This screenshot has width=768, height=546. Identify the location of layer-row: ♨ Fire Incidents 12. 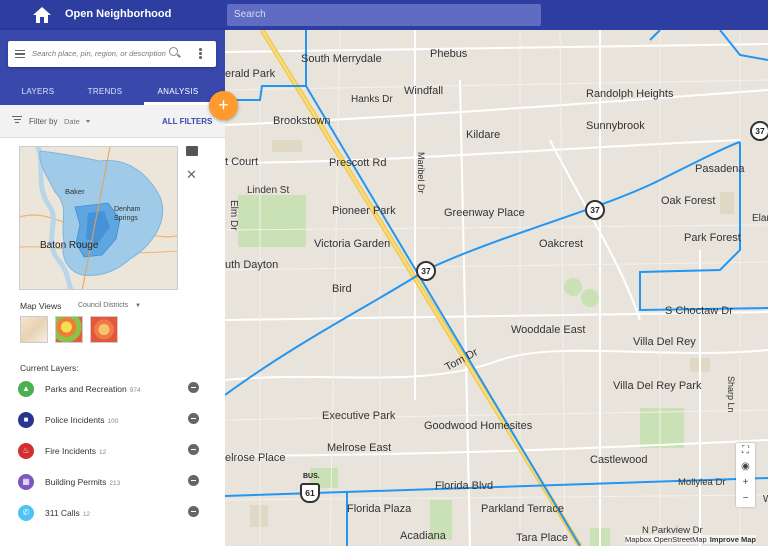
(113, 453).